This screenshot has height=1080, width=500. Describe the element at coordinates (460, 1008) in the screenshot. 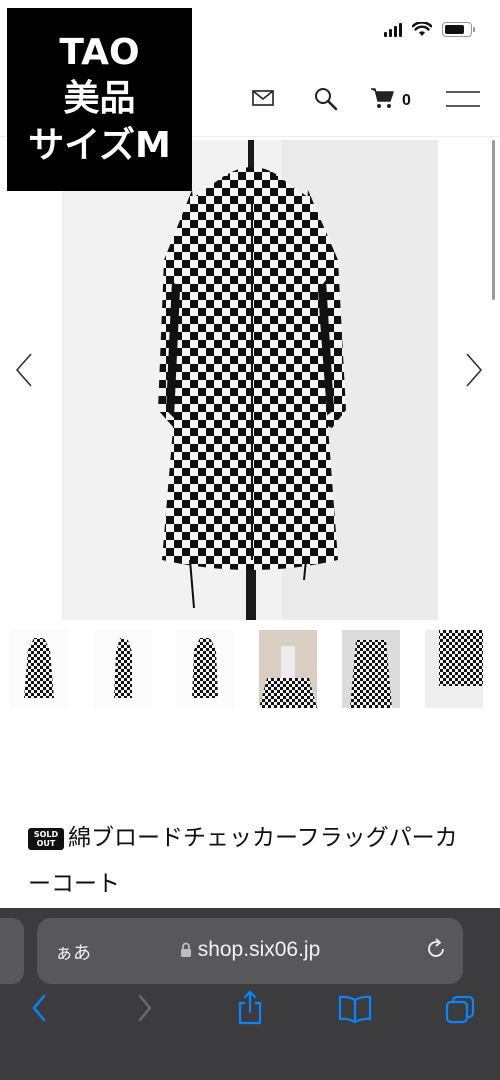

I see `tabs-icon` at that location.